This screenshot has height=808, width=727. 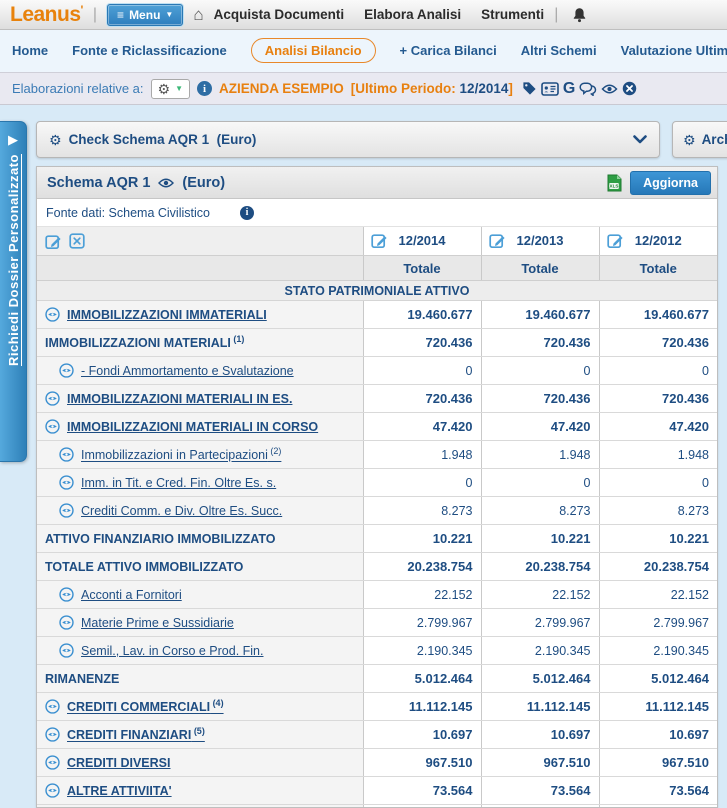 I want to click on row-label: Crediti Comm. e Div. Oltre Es. Succ., so click(x=181, y=511).